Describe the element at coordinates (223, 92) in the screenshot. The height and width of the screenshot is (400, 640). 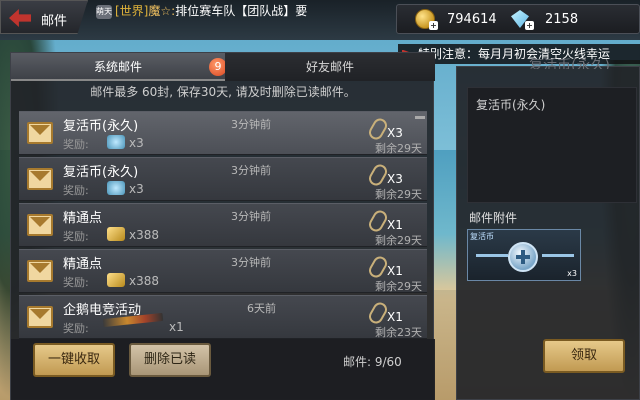
I see `mail-limit-info: 邮件最多 60封, 保存30天, 请及时删除已读邮件。` at that location.